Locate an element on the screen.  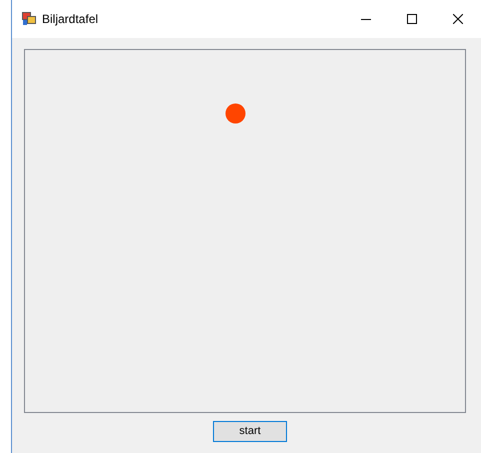
ball is located at coordinates (235, 113).